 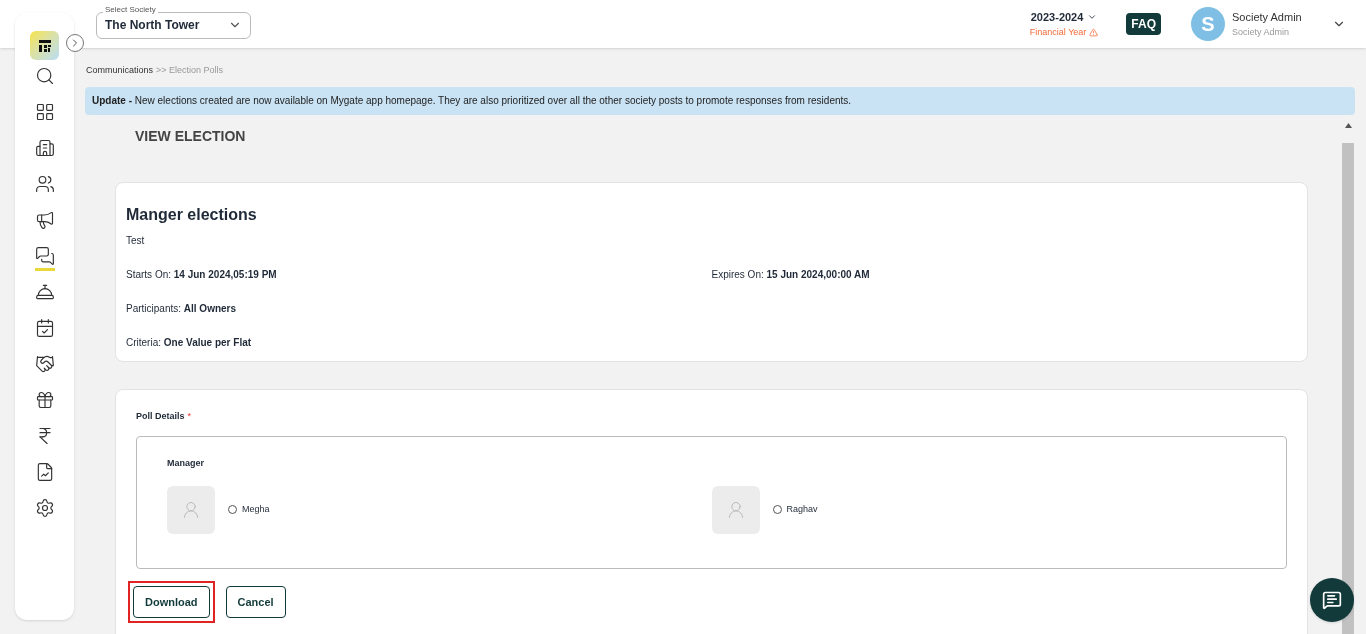 What do you see at coordinates (1261, 32) in the screenshot?
I see `user-role: Society Admin` at bounding box center [1261, 32].